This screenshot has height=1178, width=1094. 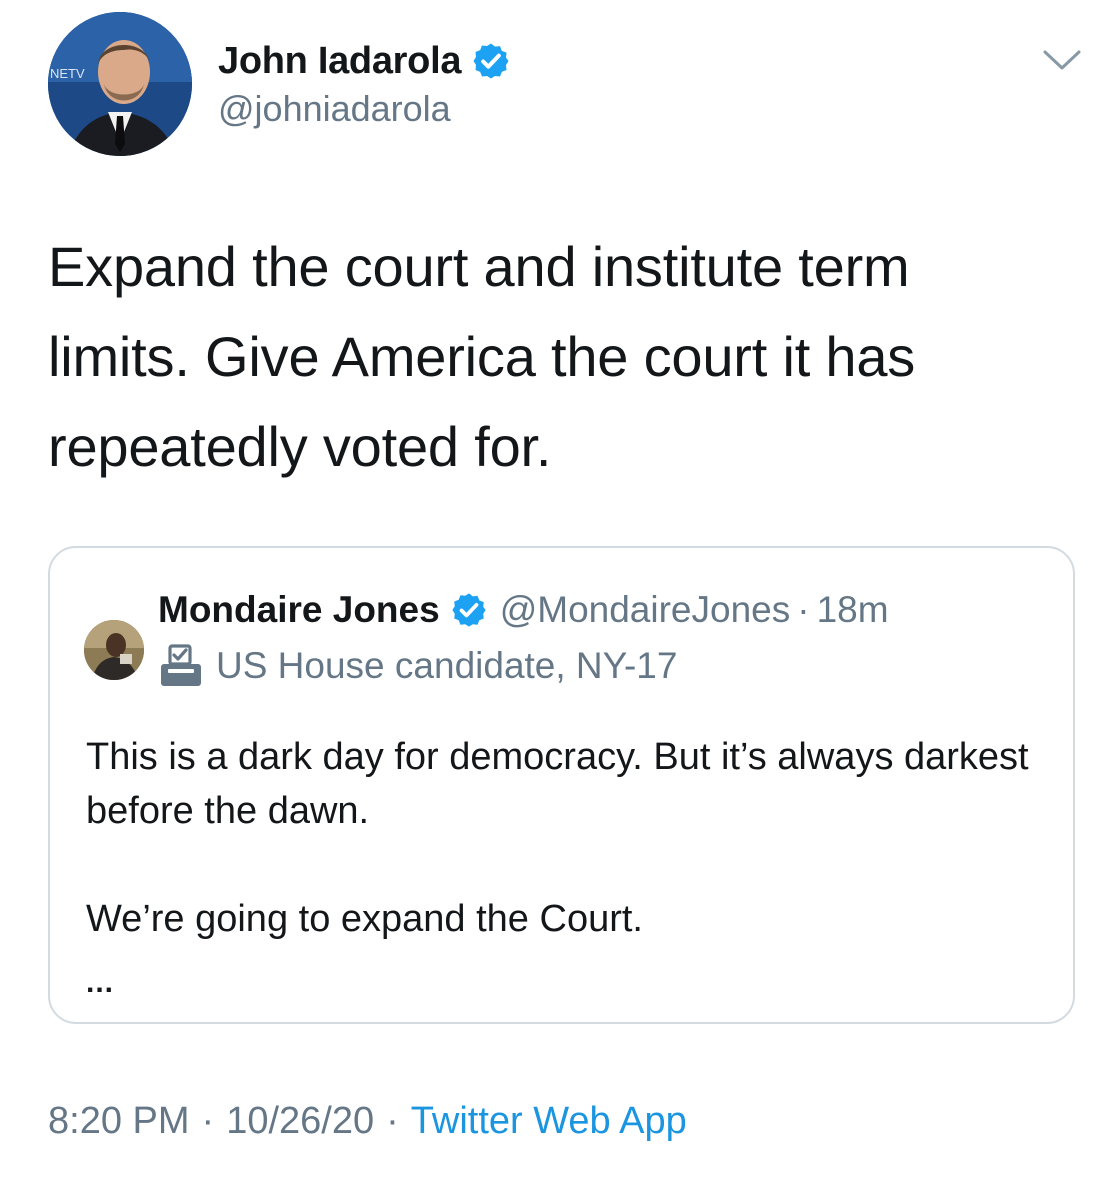 What do you see at coordinates (334, 109) in the screenshot?
I see `author-handle: @johniadarola` at bounding box center [334, 109].